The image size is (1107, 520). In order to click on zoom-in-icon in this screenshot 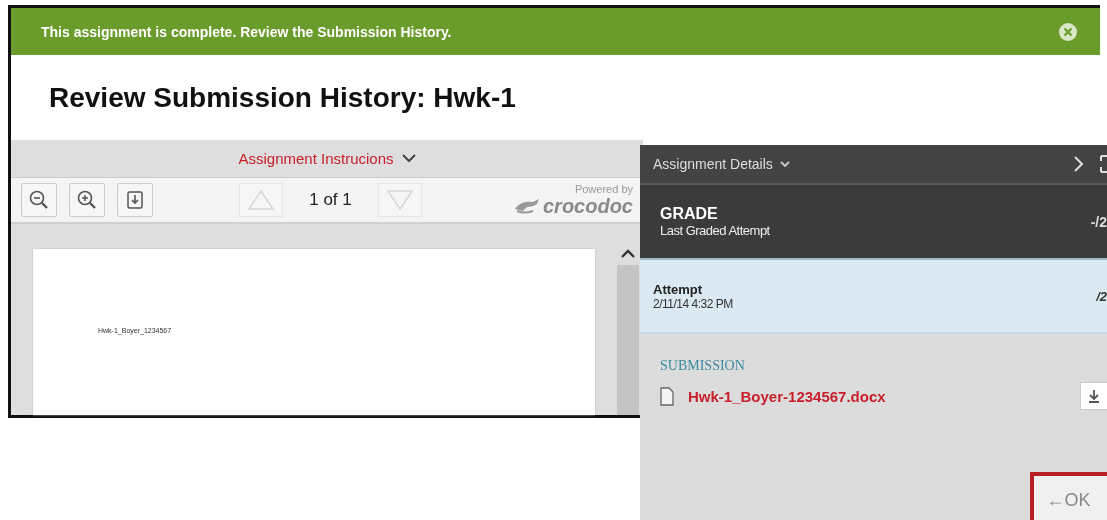, I will do `click(87, 200)`.